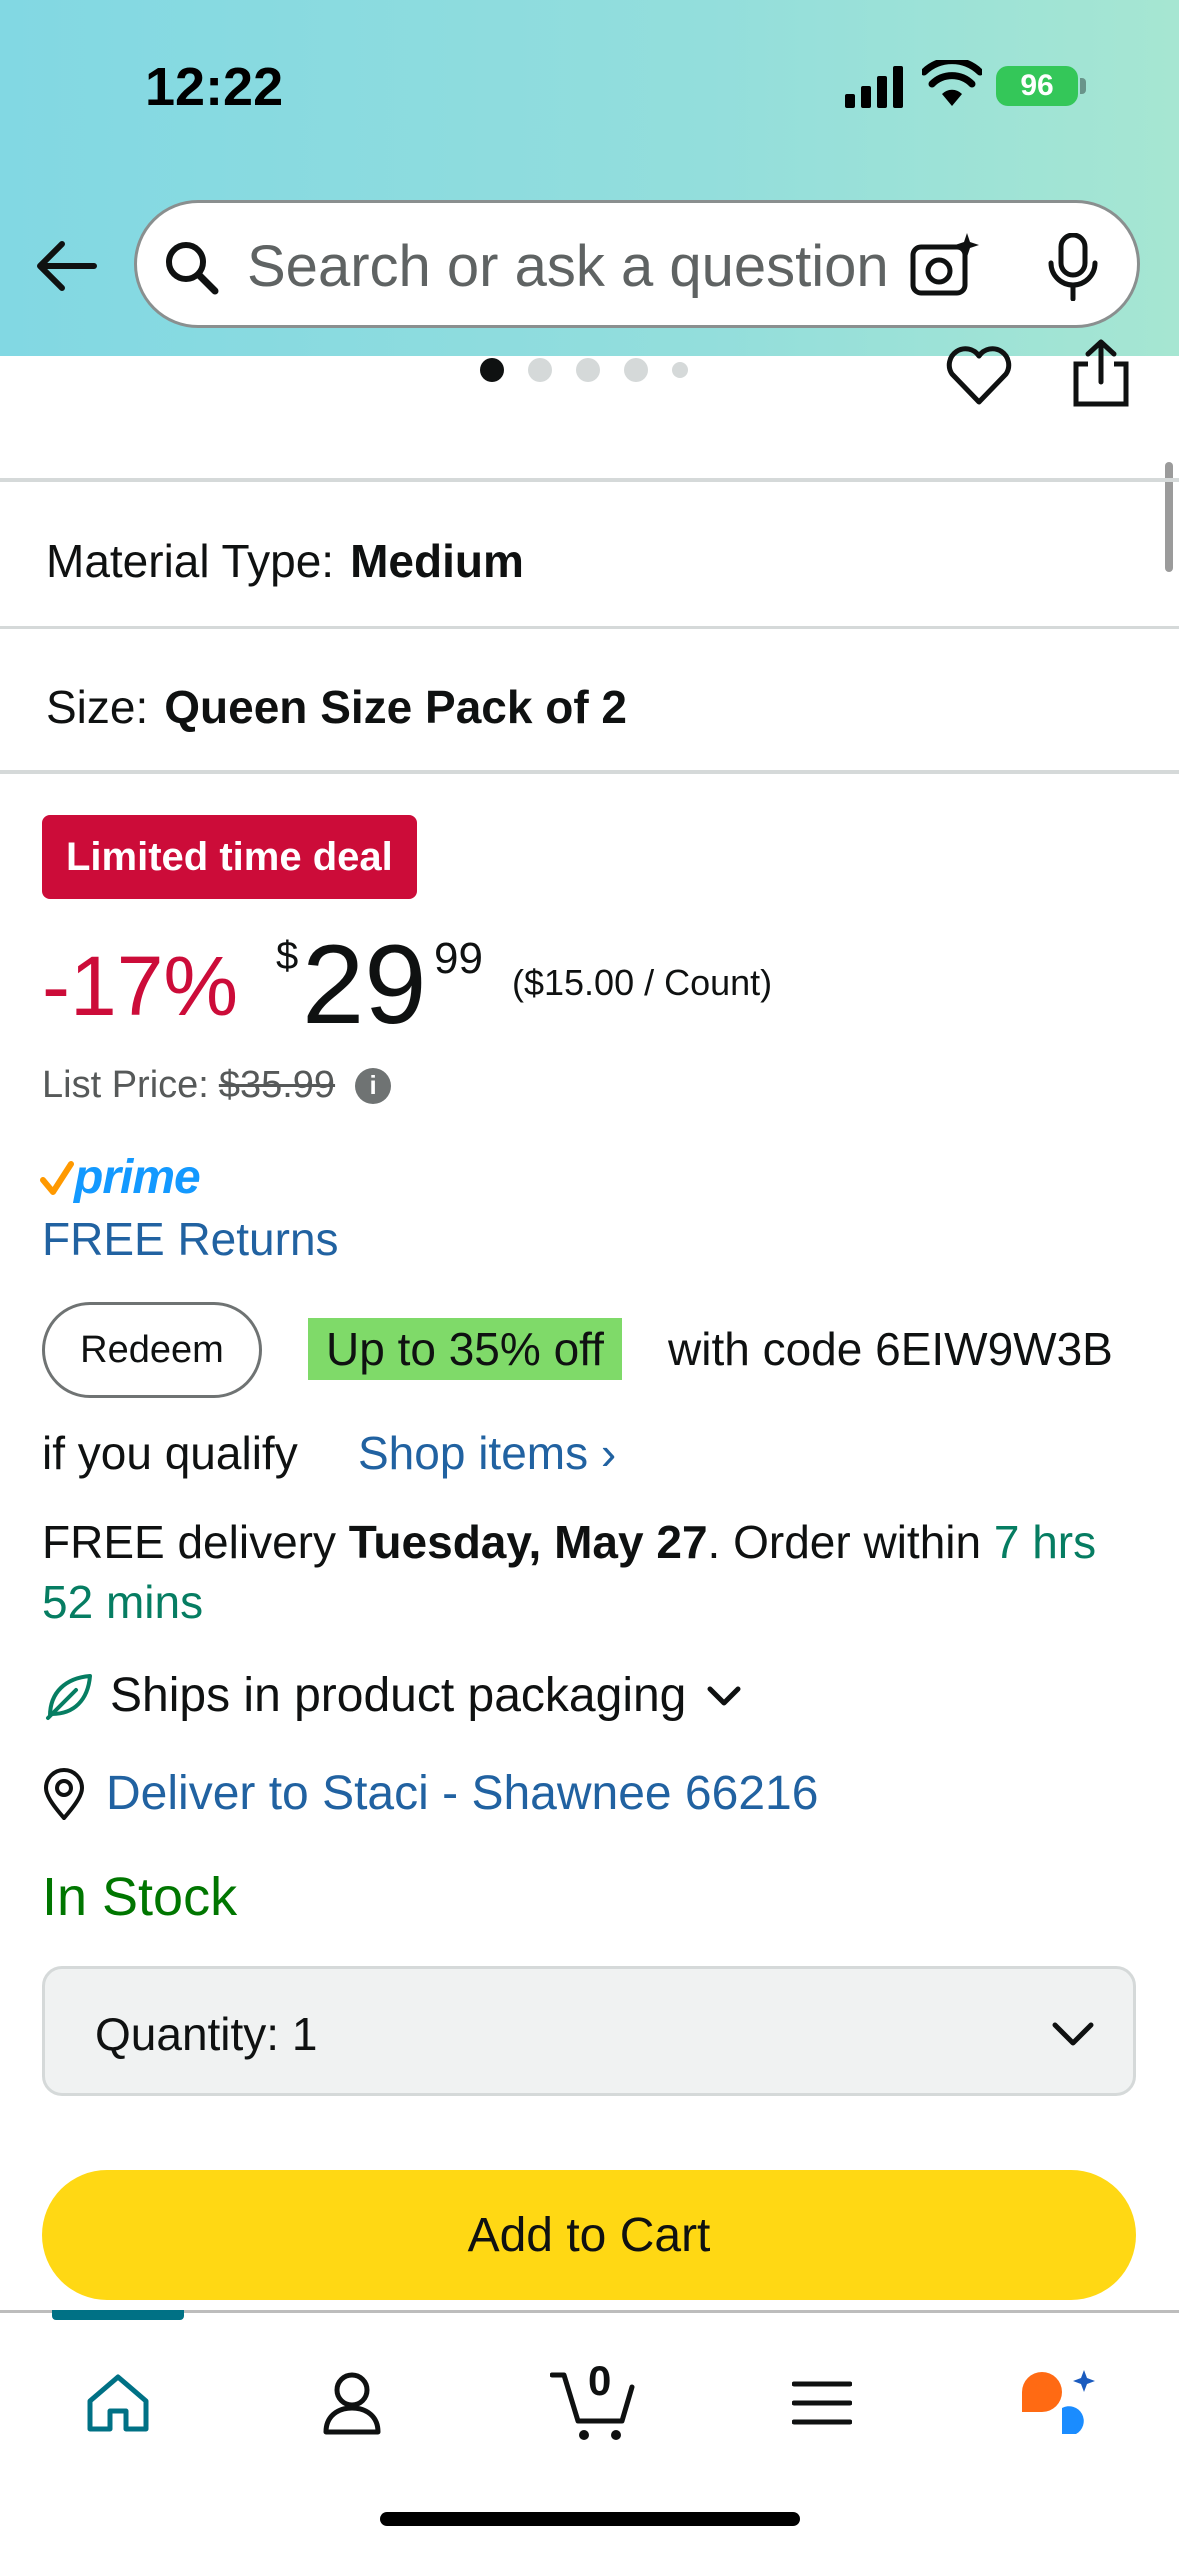 This screenshot has height=2556, width=1179. Describe the element at coordinates (589, 2031) in the screenshot. I see `quantity-select: Quantity: 1` at that location.